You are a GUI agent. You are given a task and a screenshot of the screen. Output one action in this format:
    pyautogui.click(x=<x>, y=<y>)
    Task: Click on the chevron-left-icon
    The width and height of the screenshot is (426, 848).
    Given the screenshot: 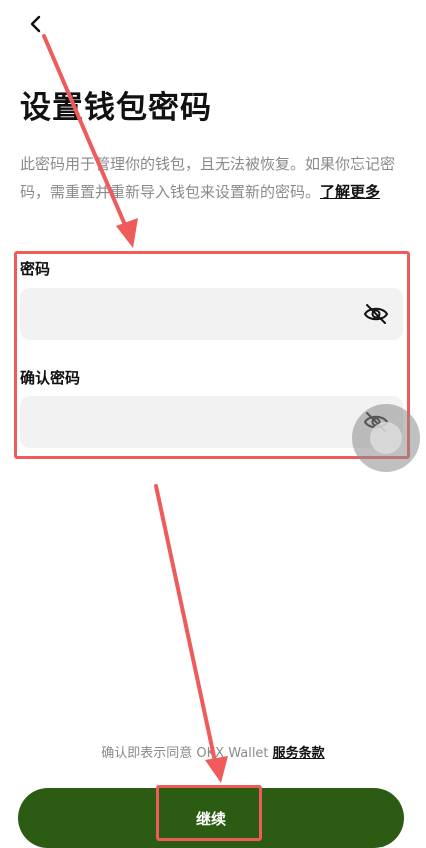 What is the action you would take?
    pyautogui.click(x=35, y=24)
    